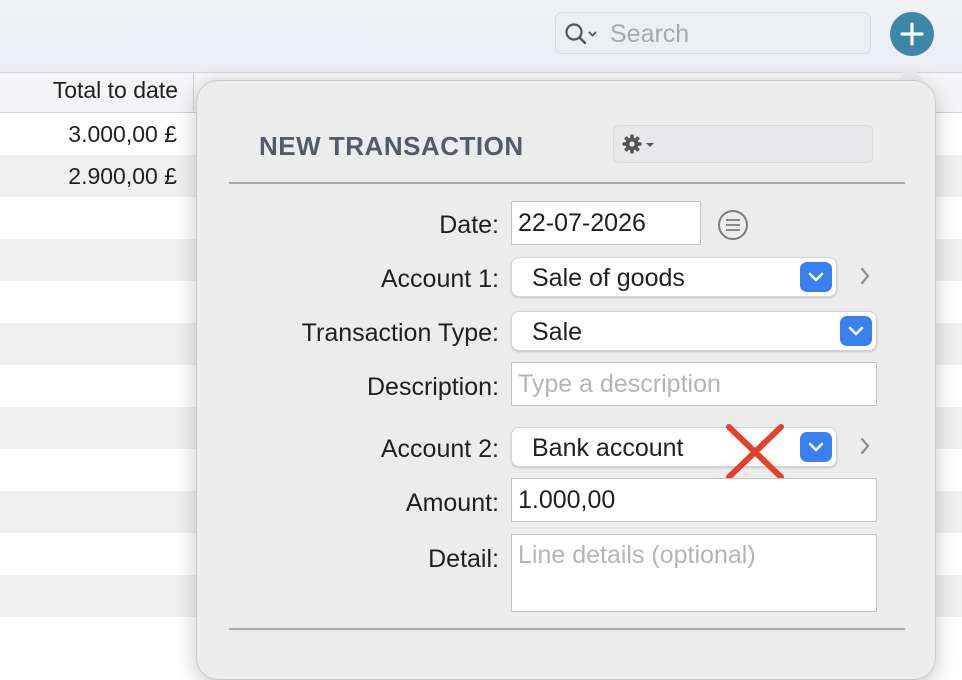 Image resolution: width=962 pixels, height=680 pixels. What do you see at coordinates (193, 92) in the screenshot?
I see `column-divider` at bounding box center [193, 92].